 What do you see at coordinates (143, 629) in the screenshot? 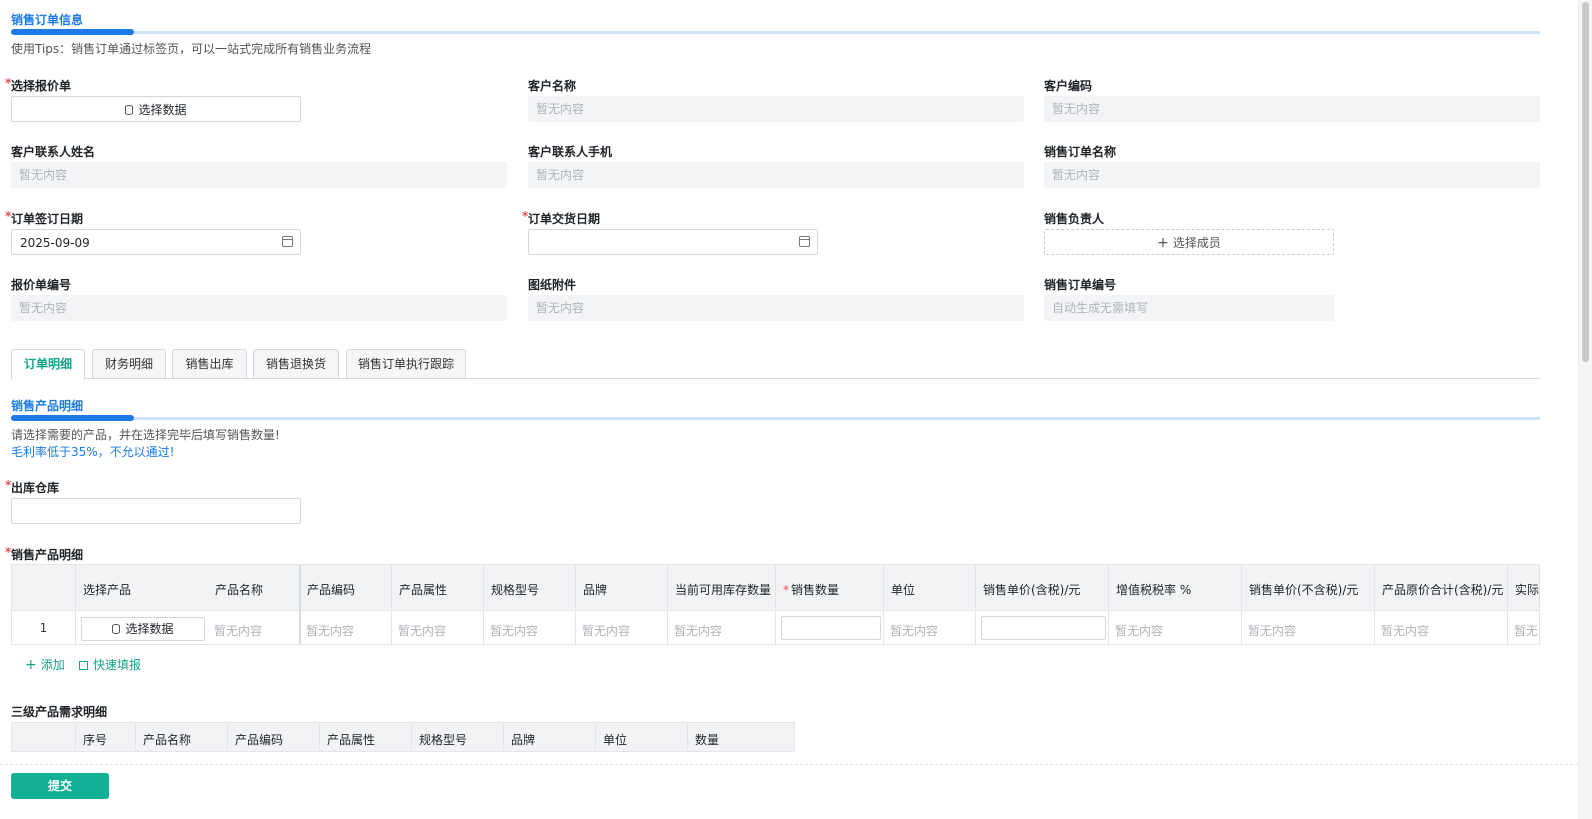
I see `row-select-product-button: 选择数据` at bounding box center [143, 629].